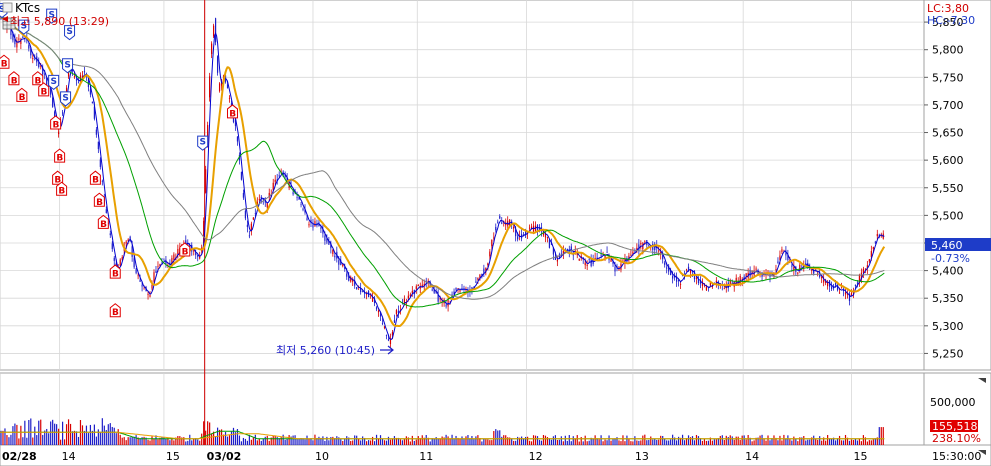 The width and height of the screenshot is (991, 466). I want to click on buy-marker: B, so click(115, 272).